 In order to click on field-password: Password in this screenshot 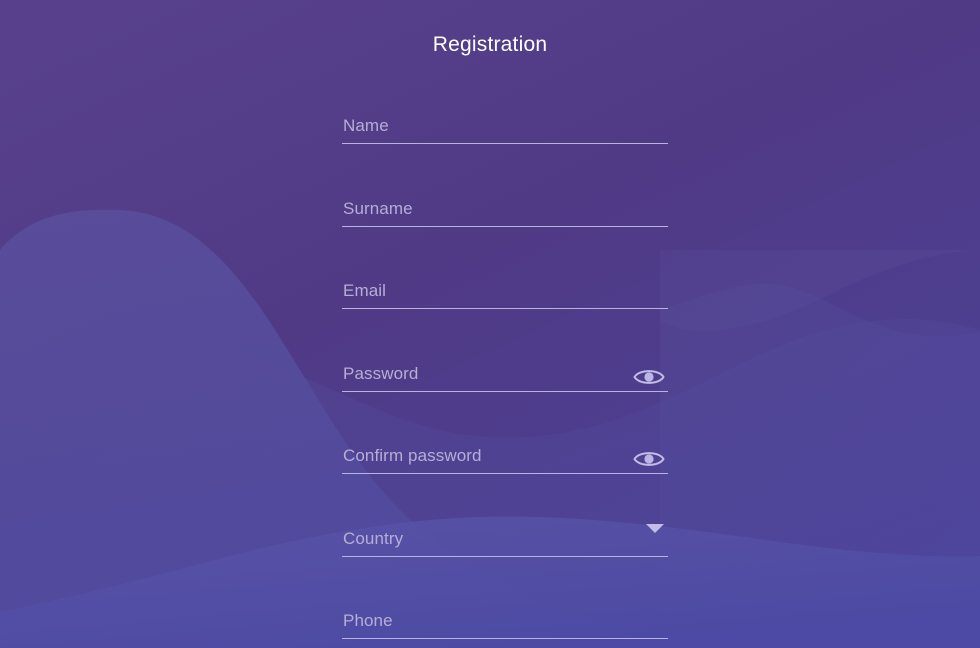, I will do `click(505, 374)`.